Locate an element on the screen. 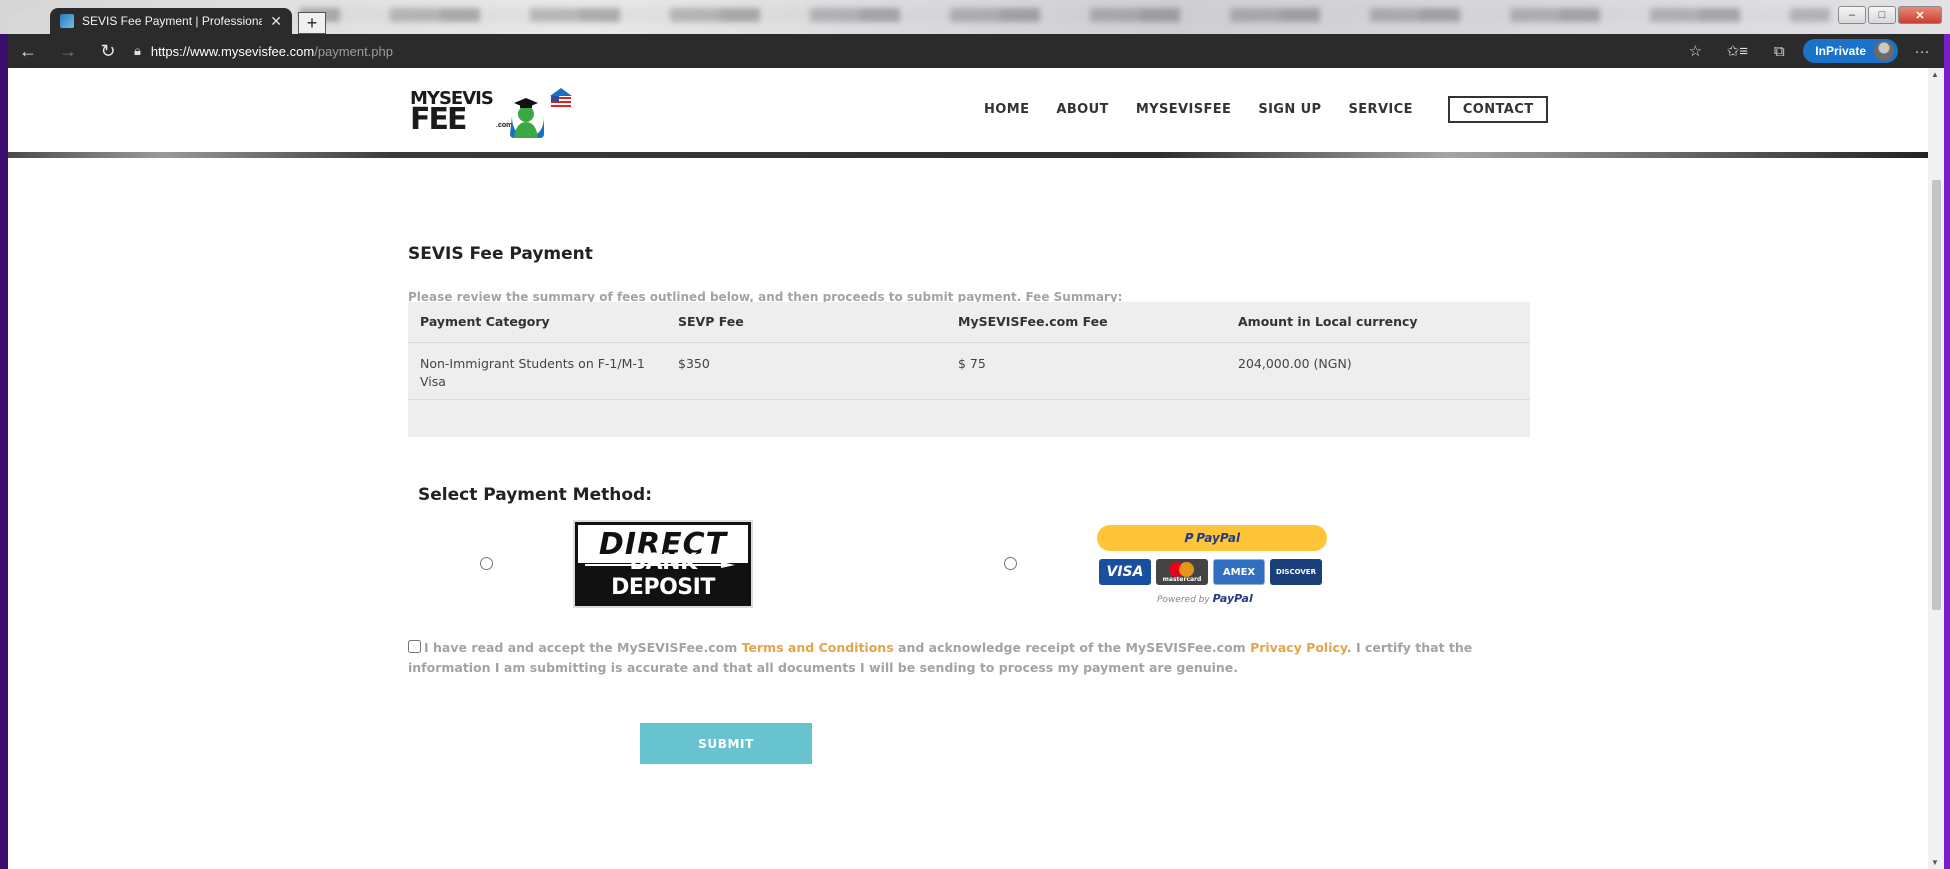 The image size is (1950, 869). nav-about: ABOUT is located at coordinates (1082, 110).